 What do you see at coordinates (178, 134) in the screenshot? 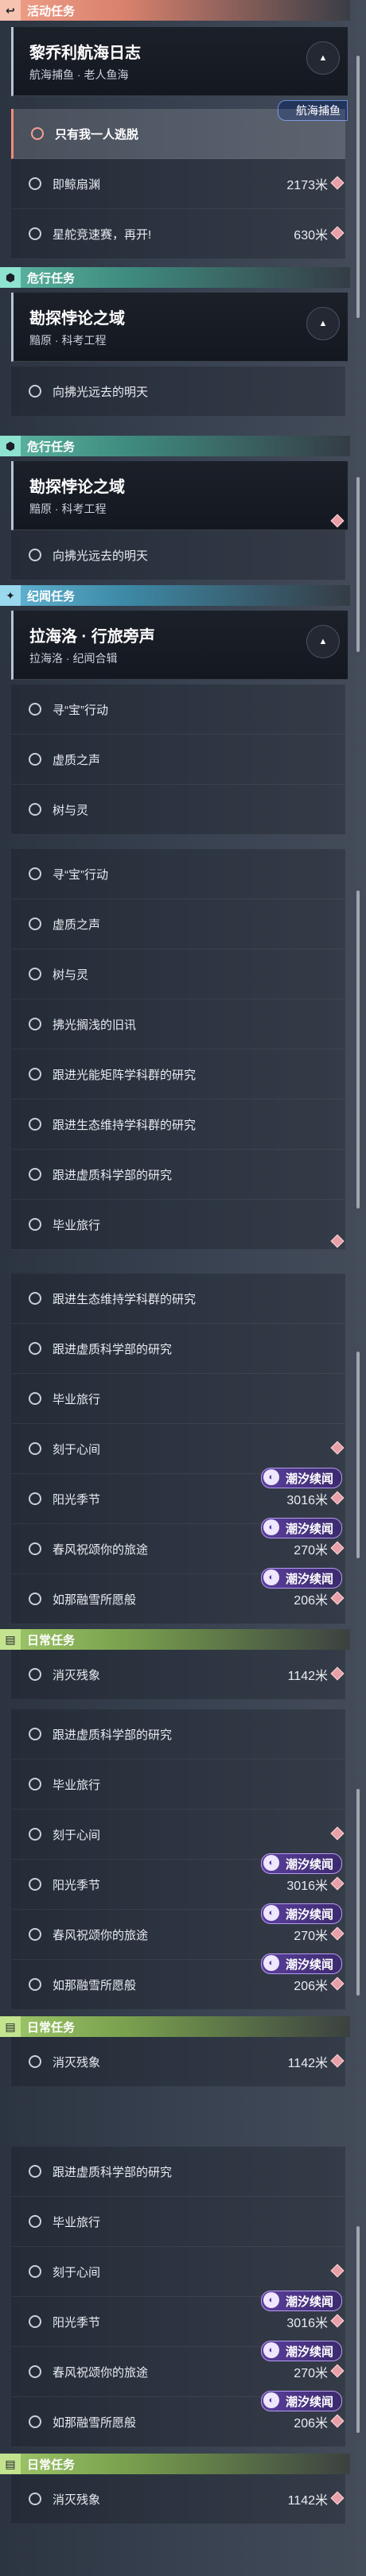
I see `list-item: 只有我一人逃脱` at bounding box center [178, 134].